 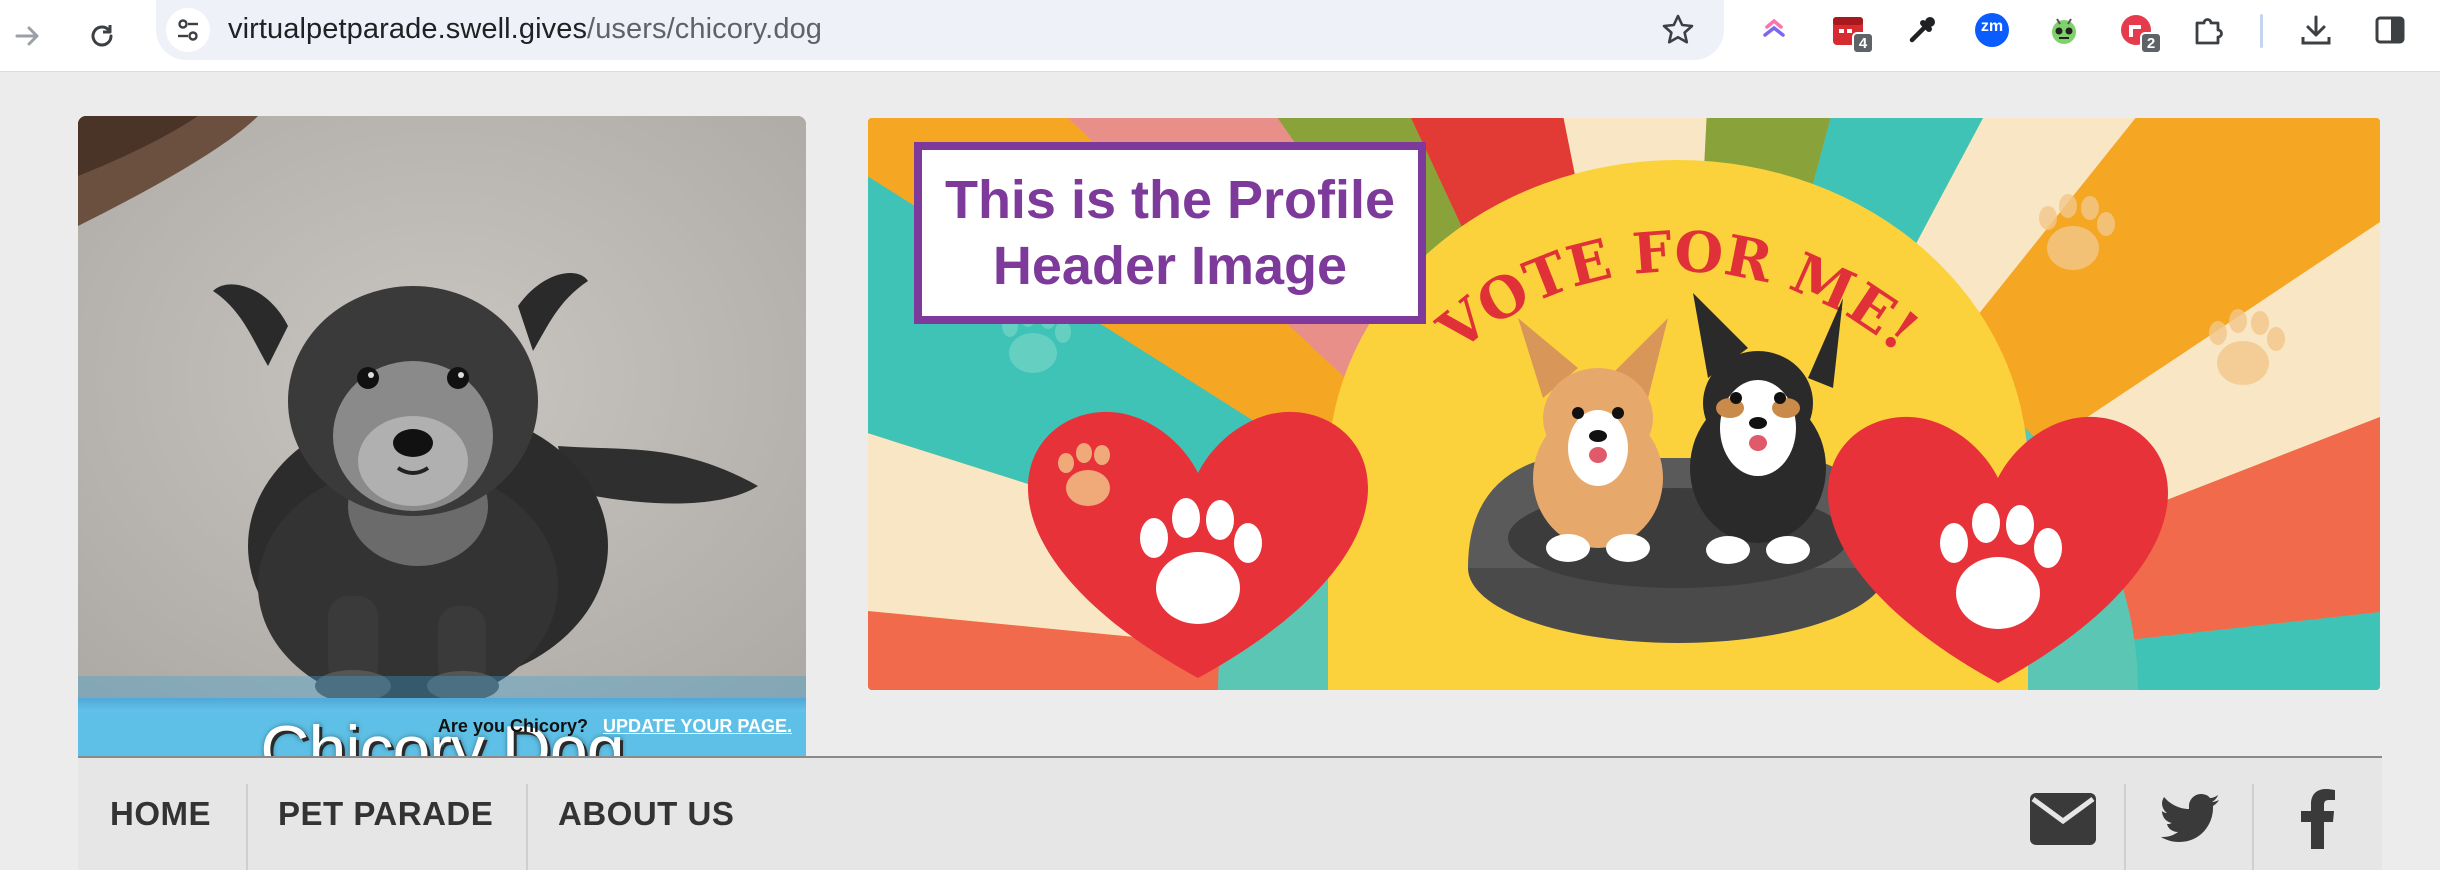 I want to click on tune-icon, so click(x=188, y=30).